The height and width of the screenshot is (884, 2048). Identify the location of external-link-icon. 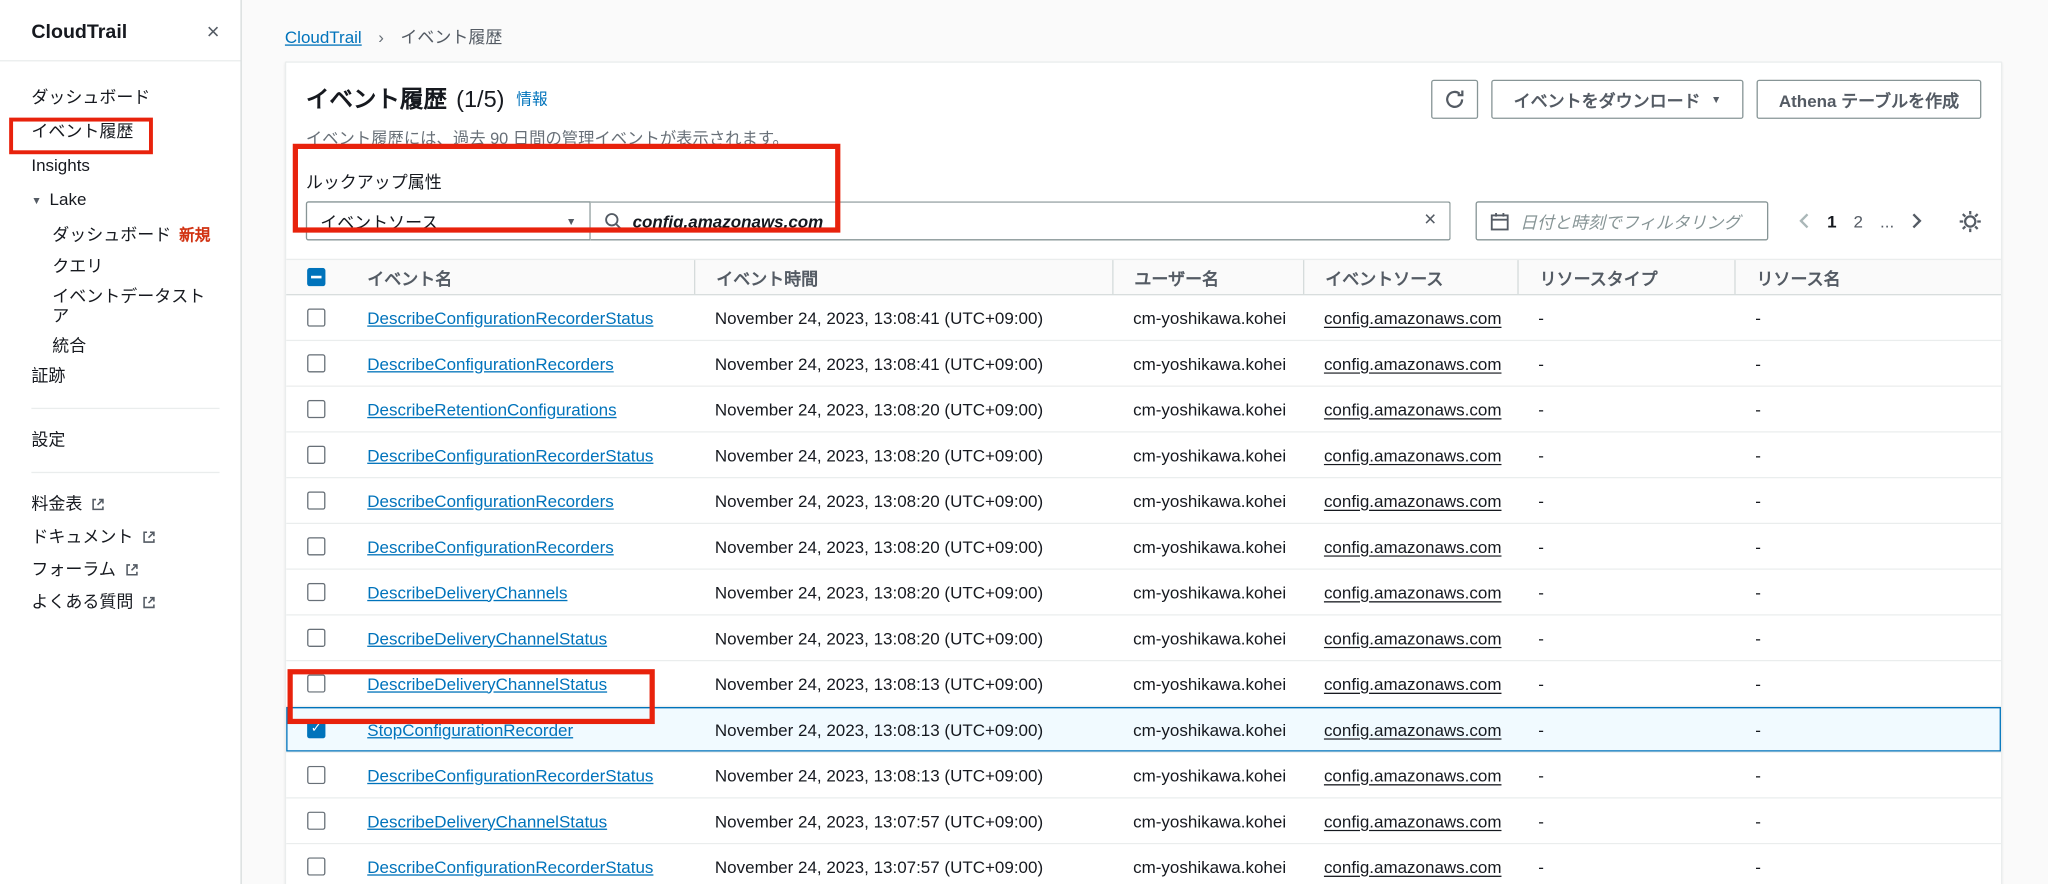
(149, 536).